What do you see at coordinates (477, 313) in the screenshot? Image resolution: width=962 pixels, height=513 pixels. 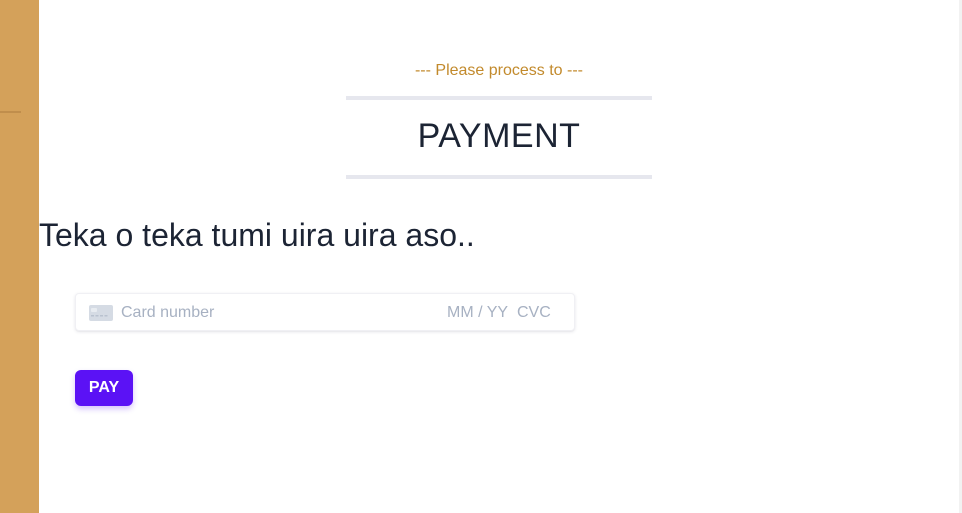 I see `expiry-date-input: MM / YY` at bounding box center [477, 313].